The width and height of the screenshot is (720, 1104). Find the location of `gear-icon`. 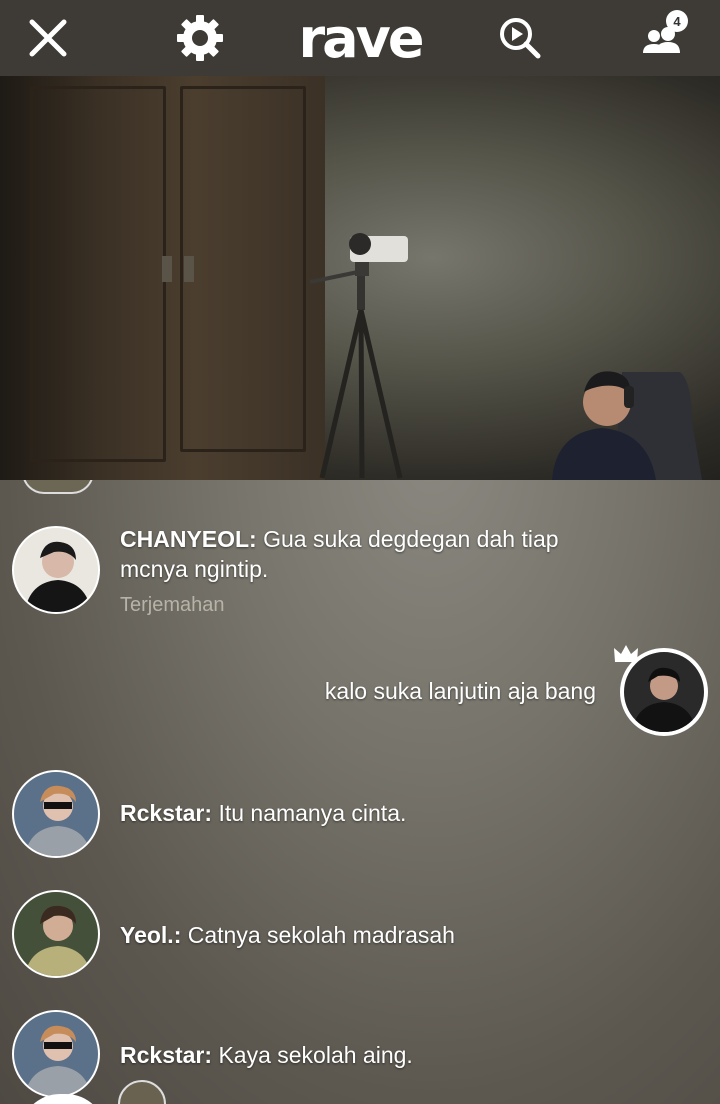

gear-icon is located at coordinates (200, 38).